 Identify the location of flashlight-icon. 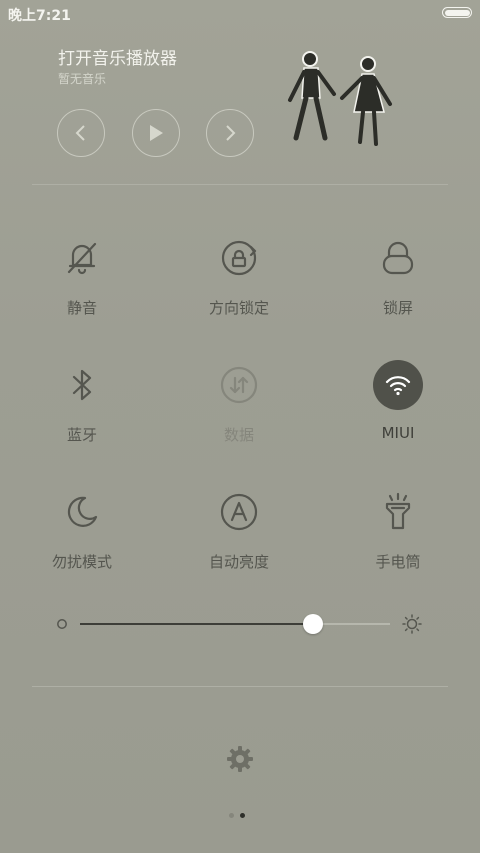
(398, 512).